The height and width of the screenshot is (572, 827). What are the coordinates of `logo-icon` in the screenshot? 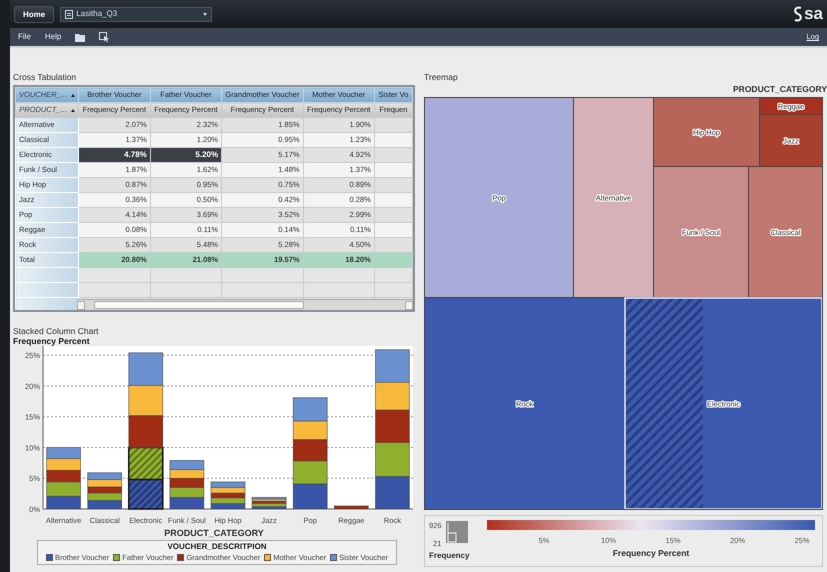 It's located at (798, 14).